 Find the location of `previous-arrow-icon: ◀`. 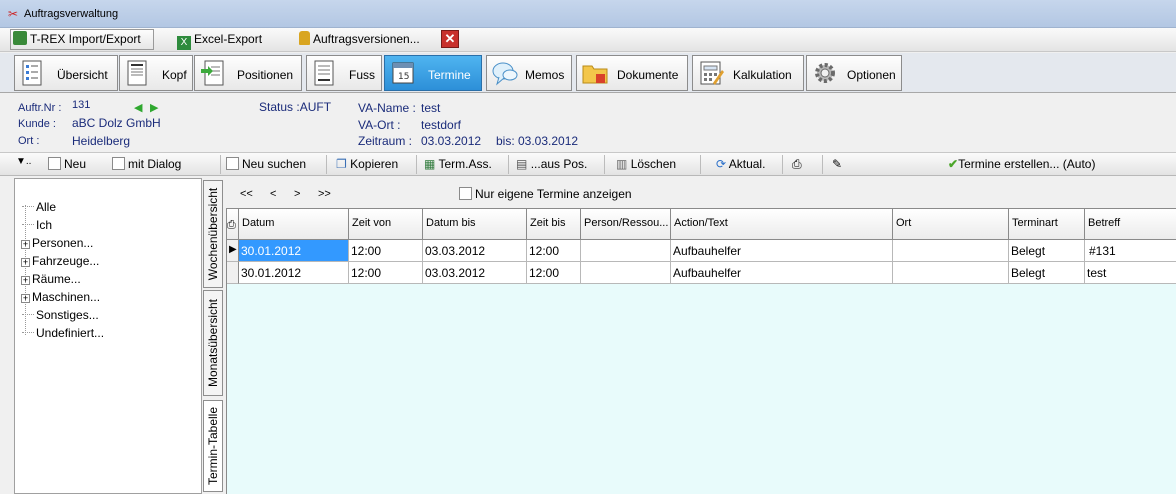

previous-arrow-icon: ◀ is located at coordinates (138, 107).